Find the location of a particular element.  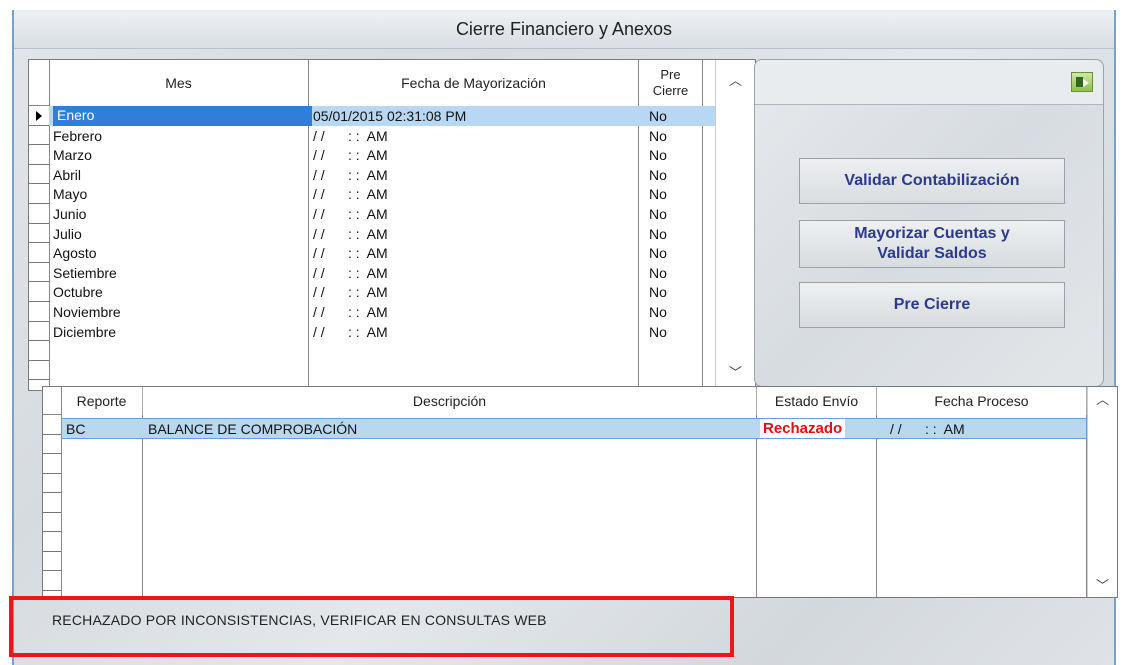

mes-cell: Noviembre is located at coordinates (87, 312).